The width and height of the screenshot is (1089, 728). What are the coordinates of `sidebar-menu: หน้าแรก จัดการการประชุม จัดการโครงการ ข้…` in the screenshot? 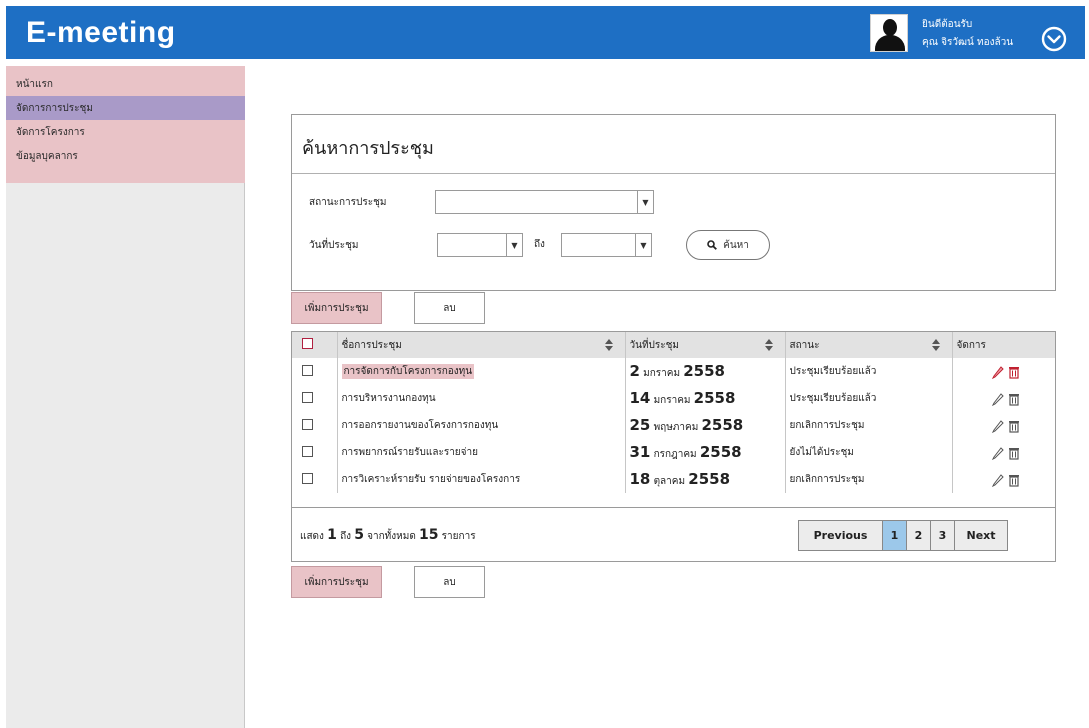 It's located at (125, 124).